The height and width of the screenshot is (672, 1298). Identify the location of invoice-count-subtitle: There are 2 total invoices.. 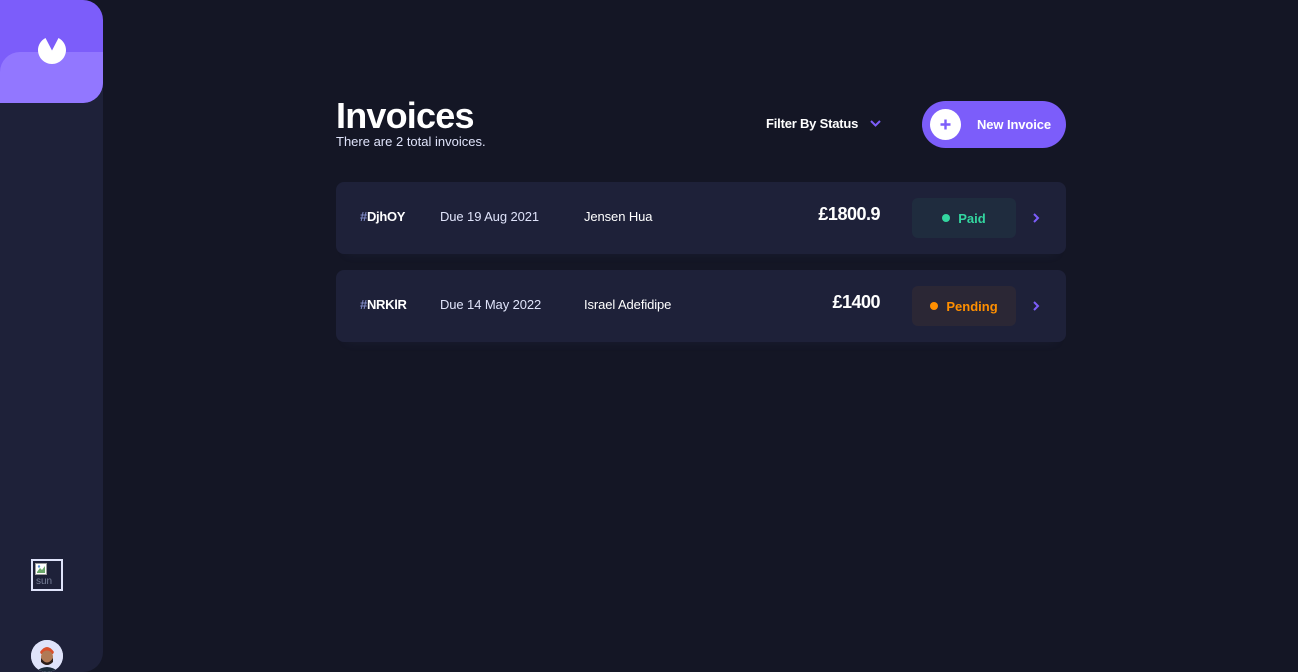
(411, 141).